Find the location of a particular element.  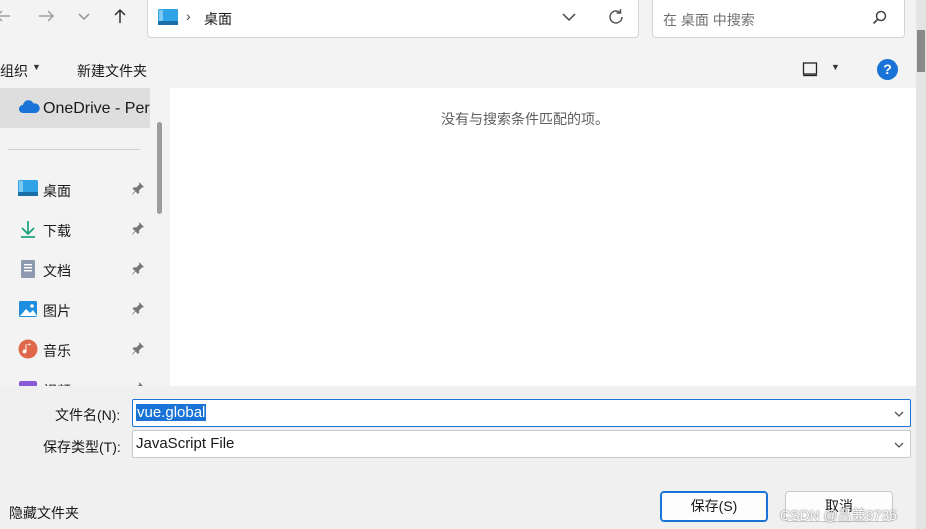

onedrive-cloud-icon is located at coordinates (29, 108).